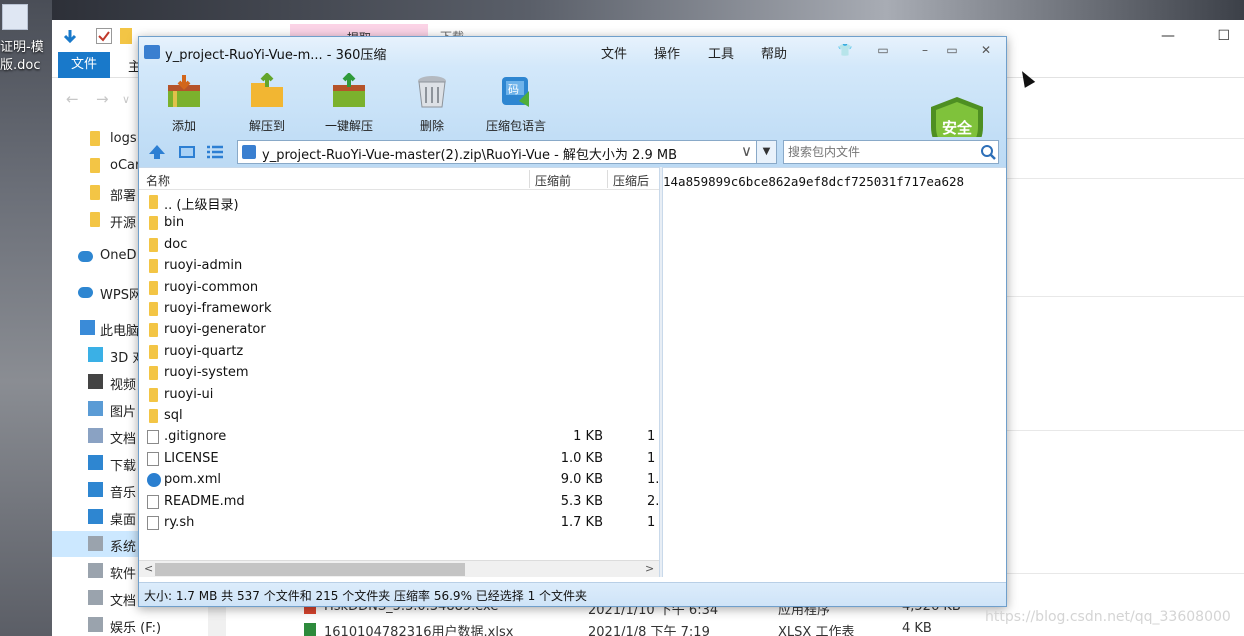 The height and width of the screenshot is (636, 1244). What do you see at coordinates (218, 308) in the screenshot?
I see `row-name: ruoyi-framework` at bounding box center [218, 308].